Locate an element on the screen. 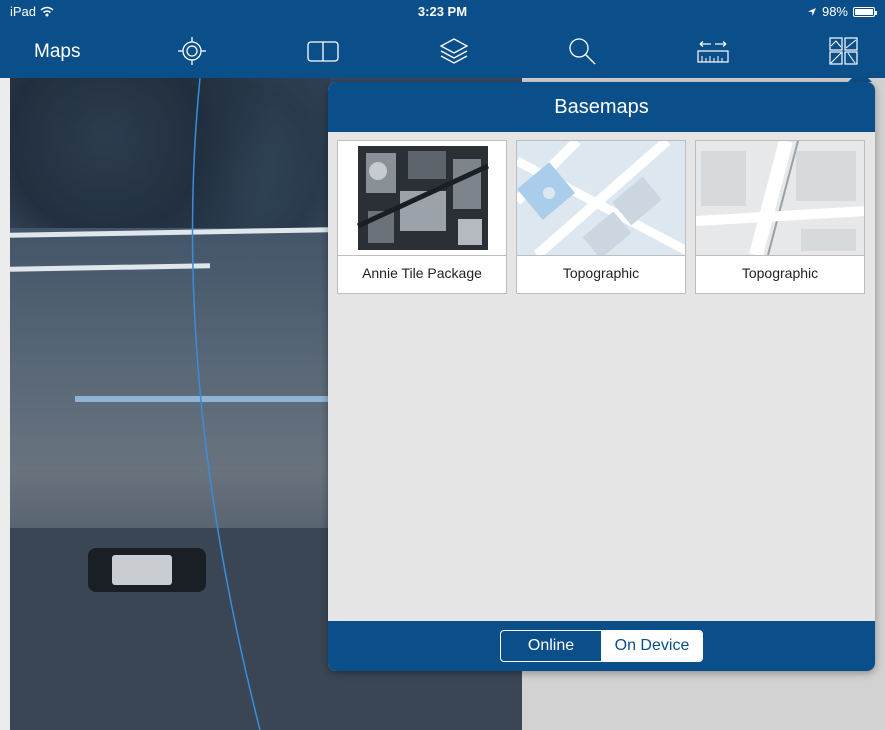  app-toolbar: Maps is located at coordinates (442, 51).